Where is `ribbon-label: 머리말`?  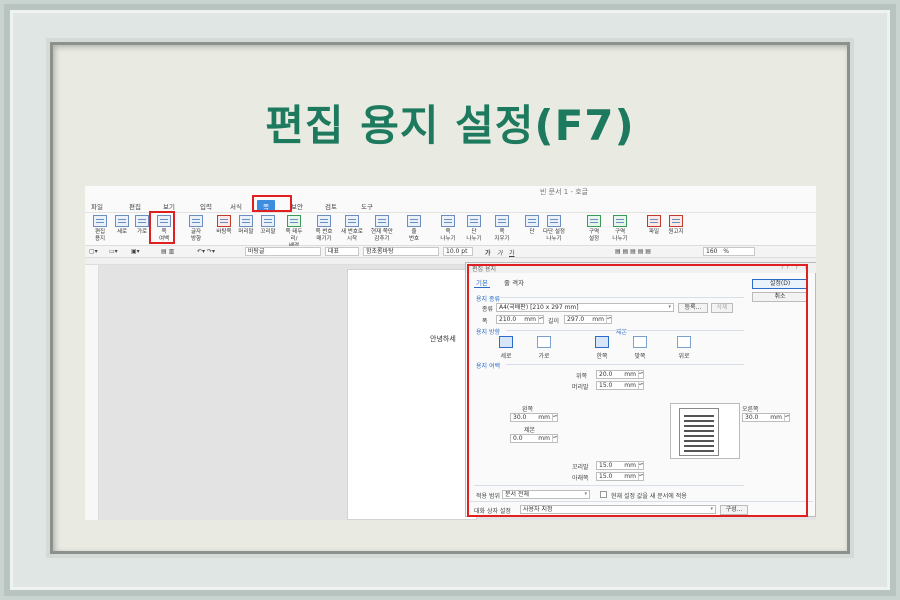
ribbon-label: 머리말 is located at coordinates (246, 232).